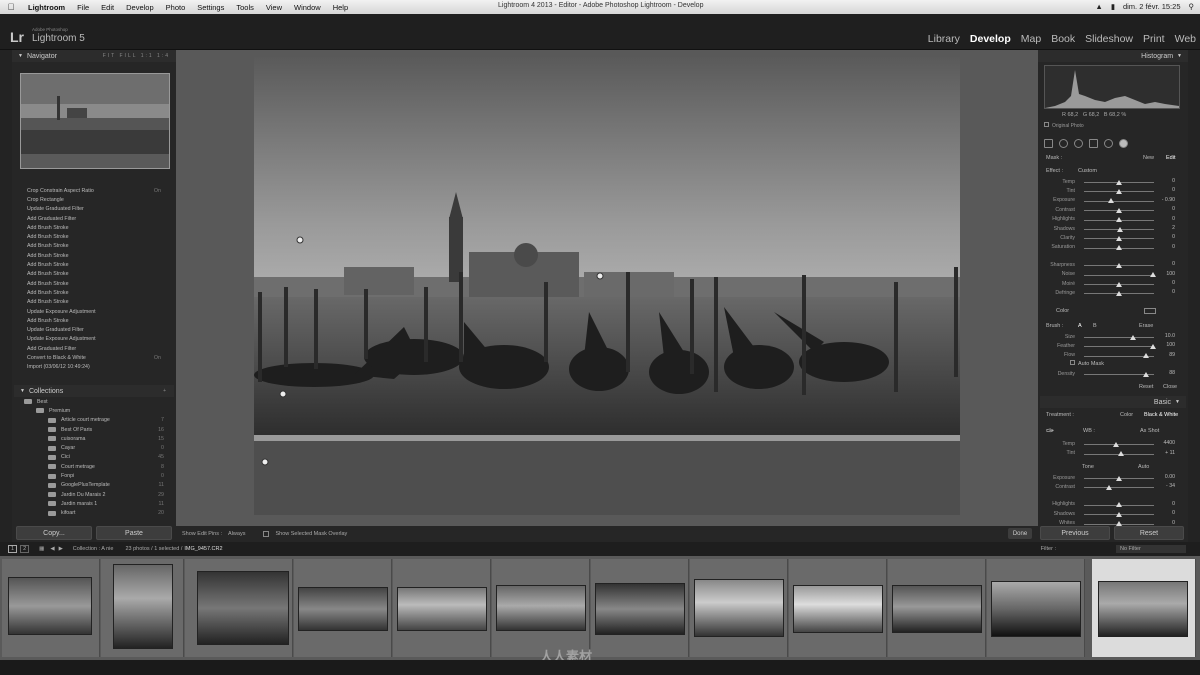  I want to click on slider: Temp 4400, so click(1112, 443).